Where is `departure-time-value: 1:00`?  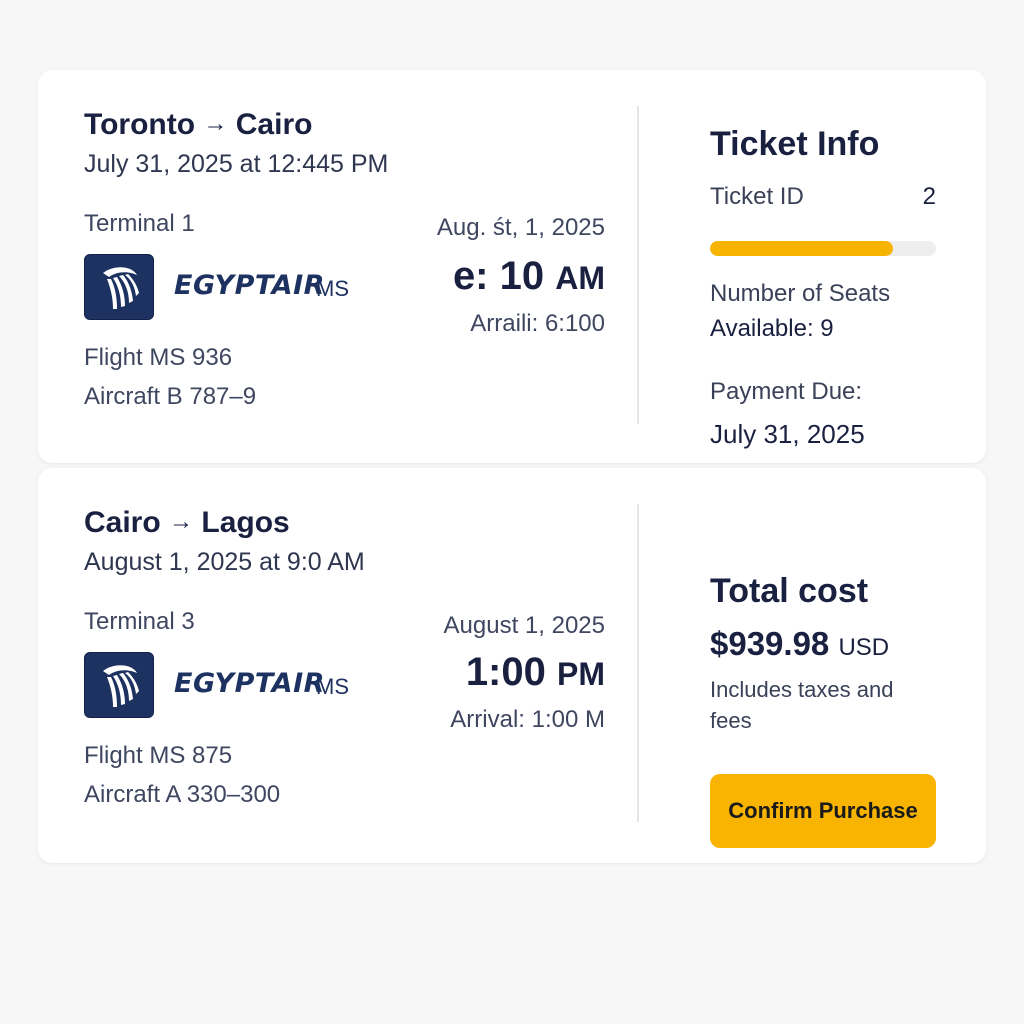 departure-time-value: 1:00 is located at coordinates (505, 672).